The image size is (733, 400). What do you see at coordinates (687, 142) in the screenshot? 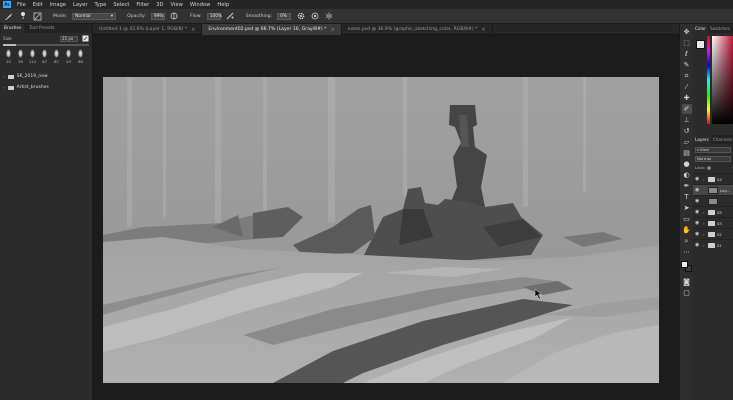
I see `eraser-icon: ▱` at bounding box center [687, 142].